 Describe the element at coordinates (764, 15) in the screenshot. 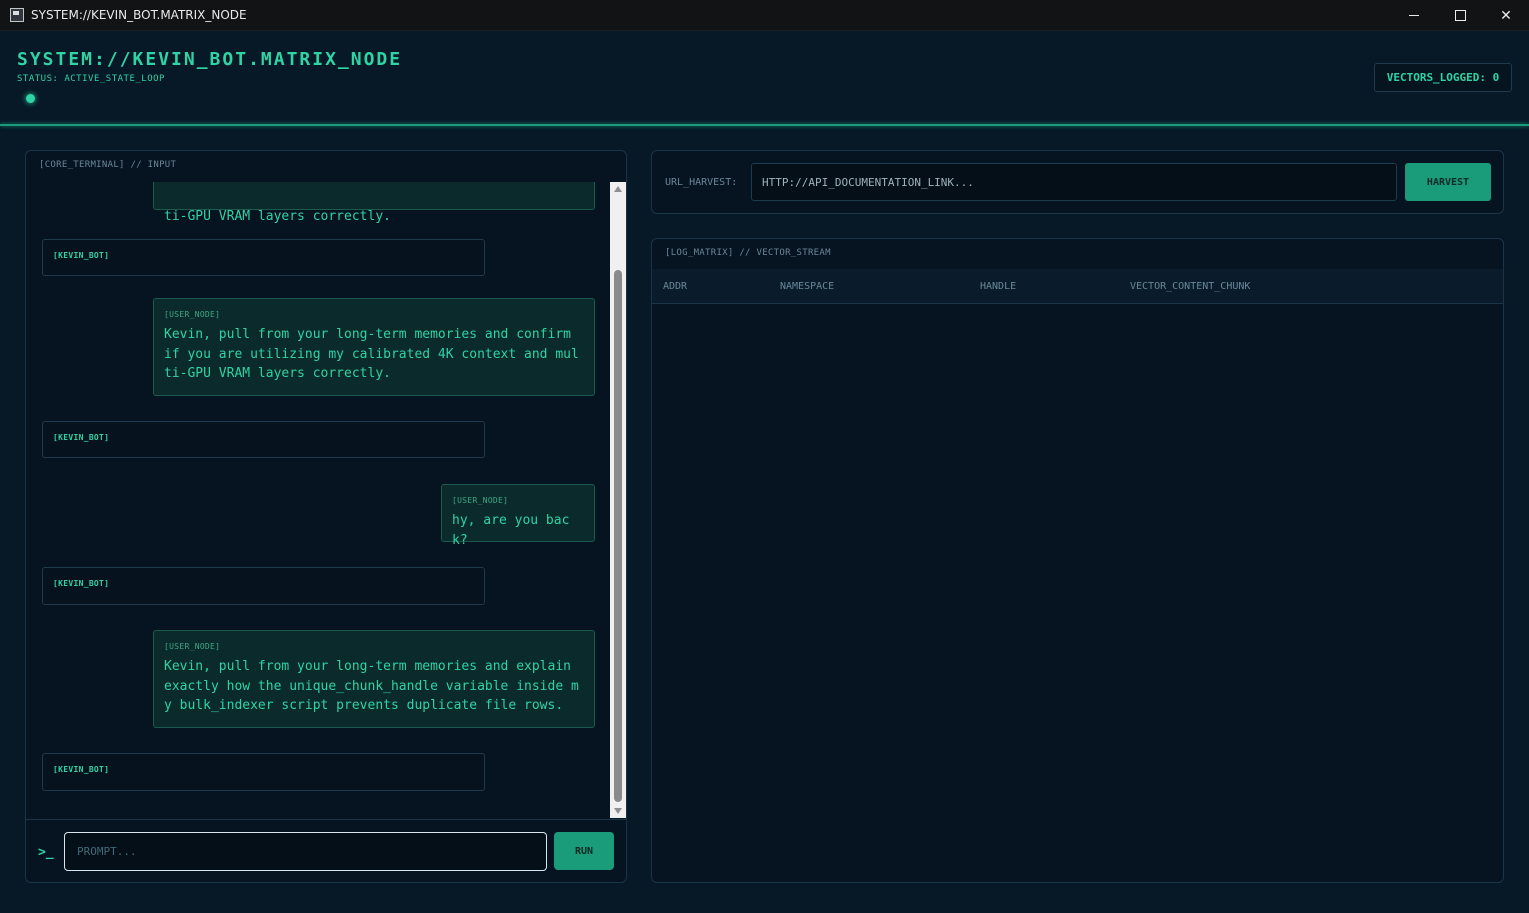

I see `window-titlebar: SYSTEM://KEVIN_BOT.MATRIX_NODE ✕` at that location.